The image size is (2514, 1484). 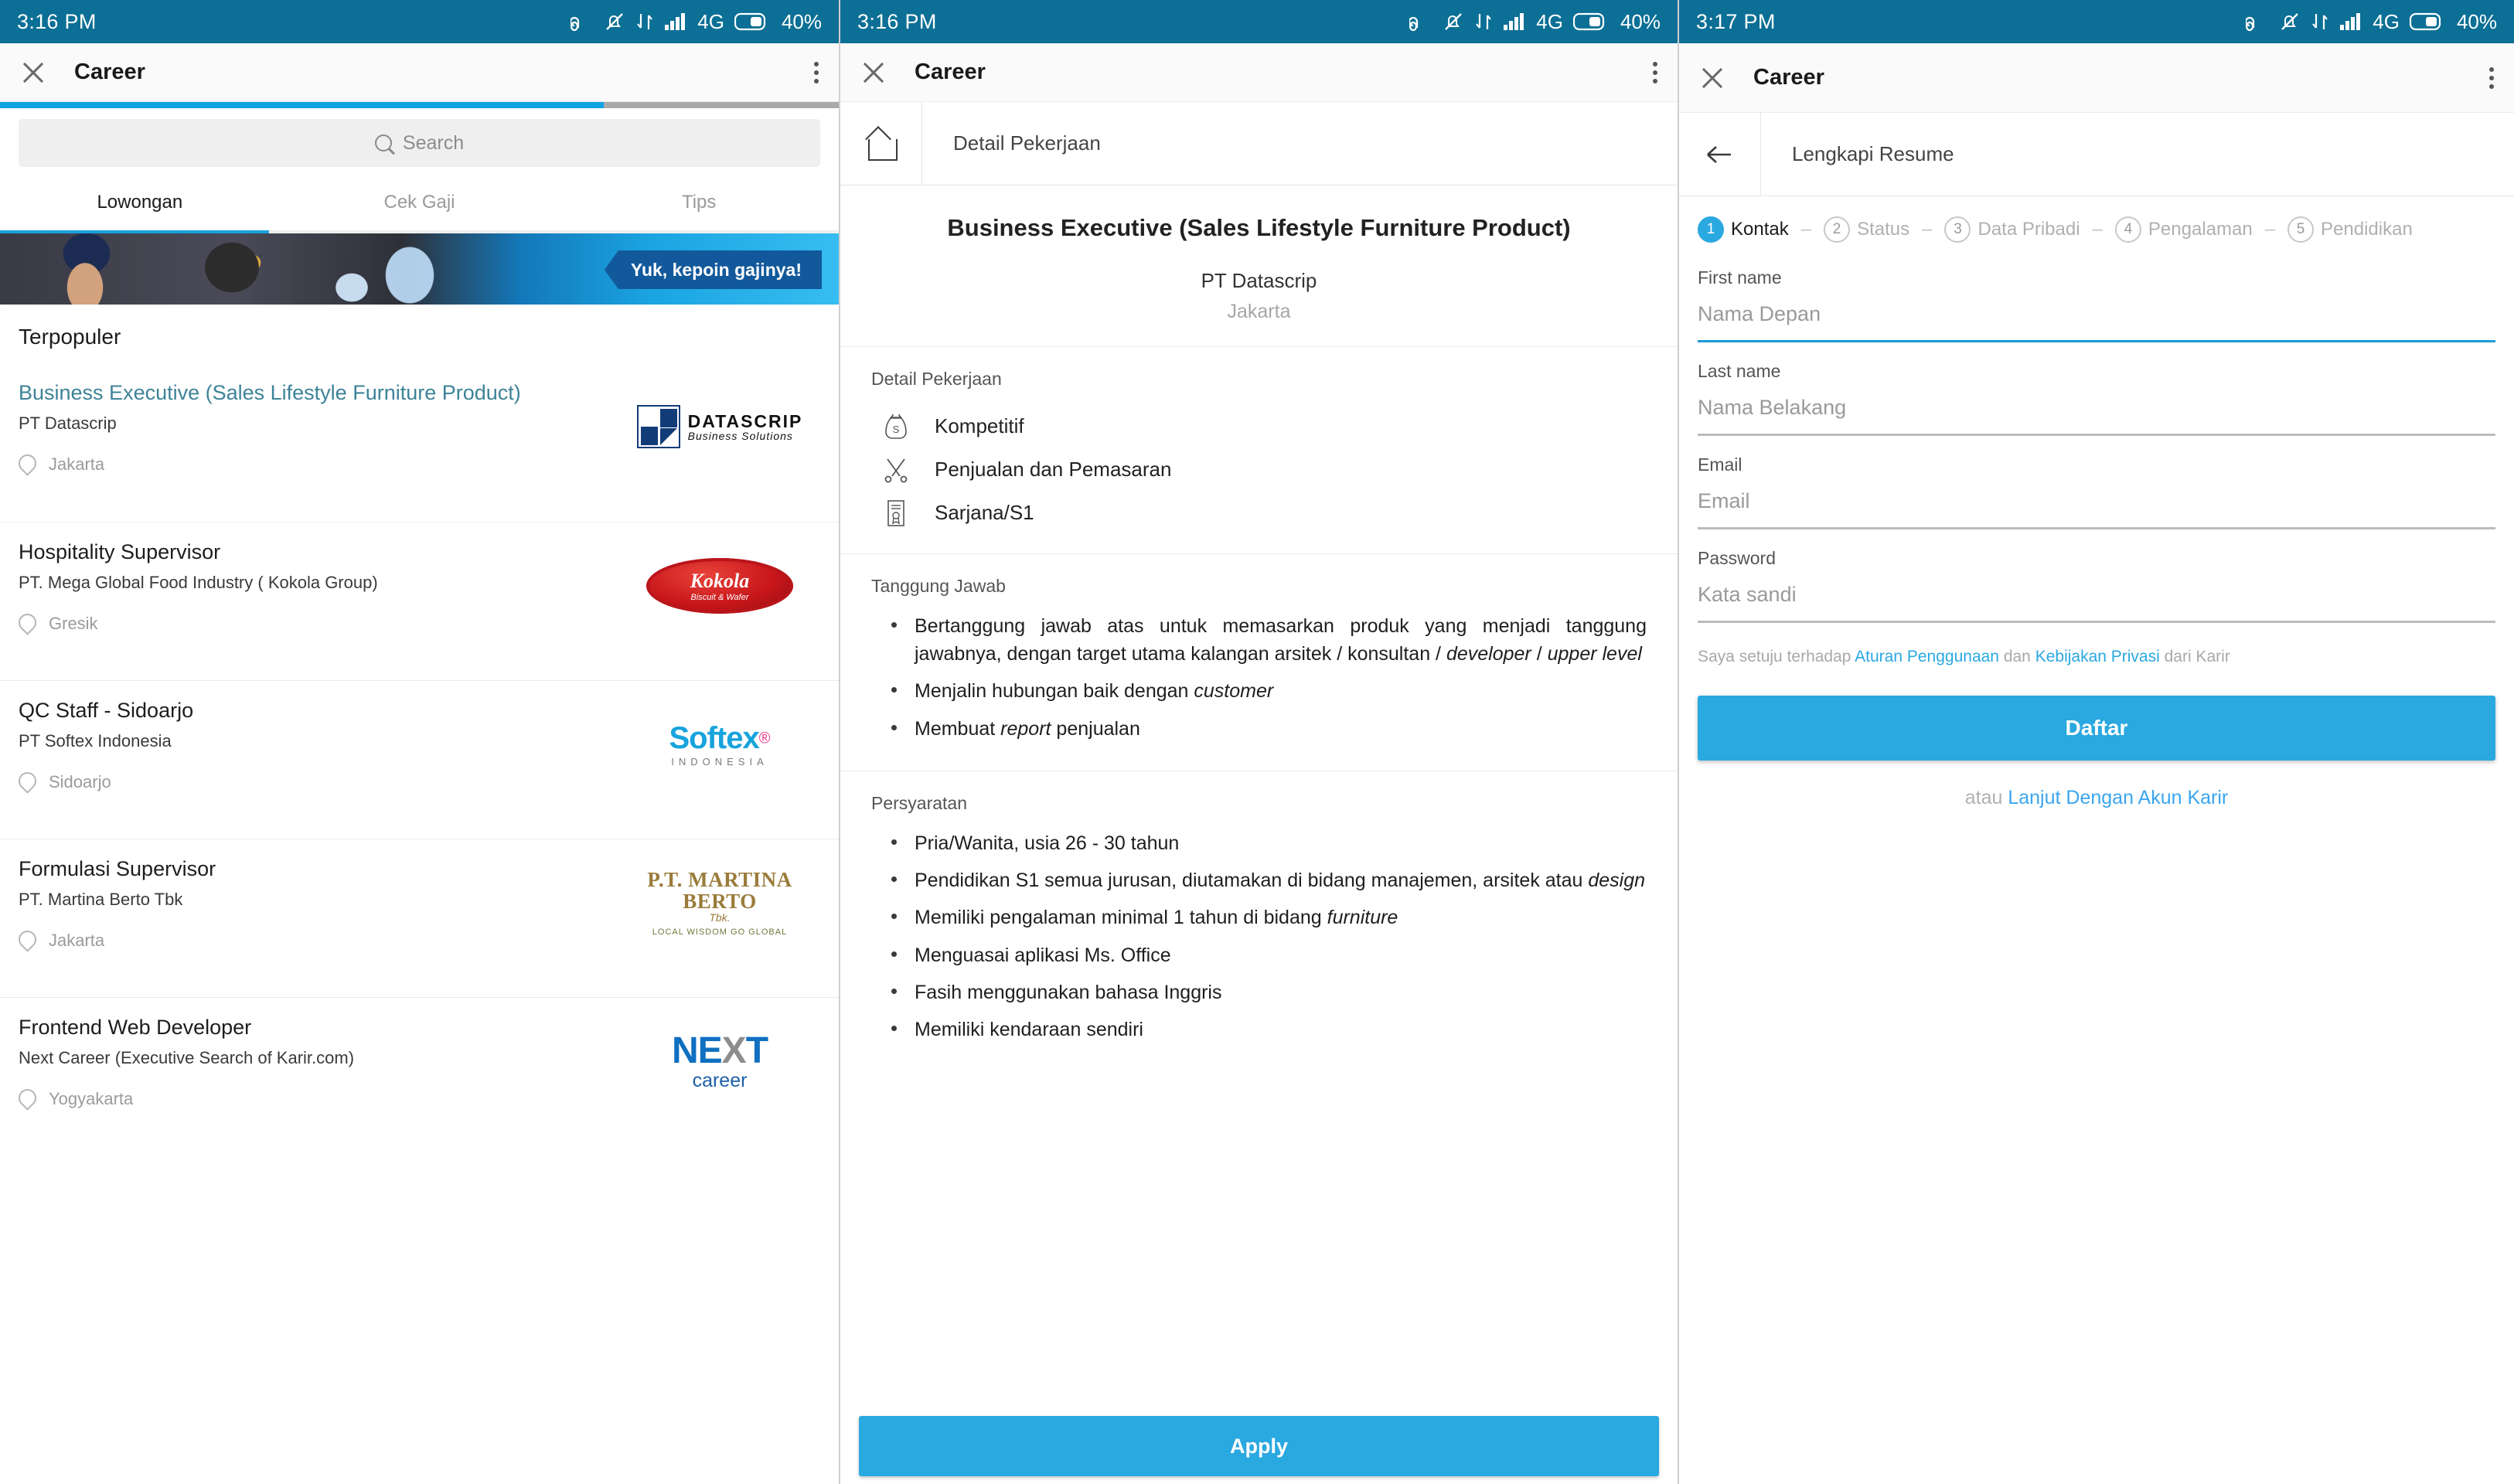 What do you see at coordinates (1866, 229) in the screenshot?
I see `step-status: 2 Status` at bounding box center [1866, 229].